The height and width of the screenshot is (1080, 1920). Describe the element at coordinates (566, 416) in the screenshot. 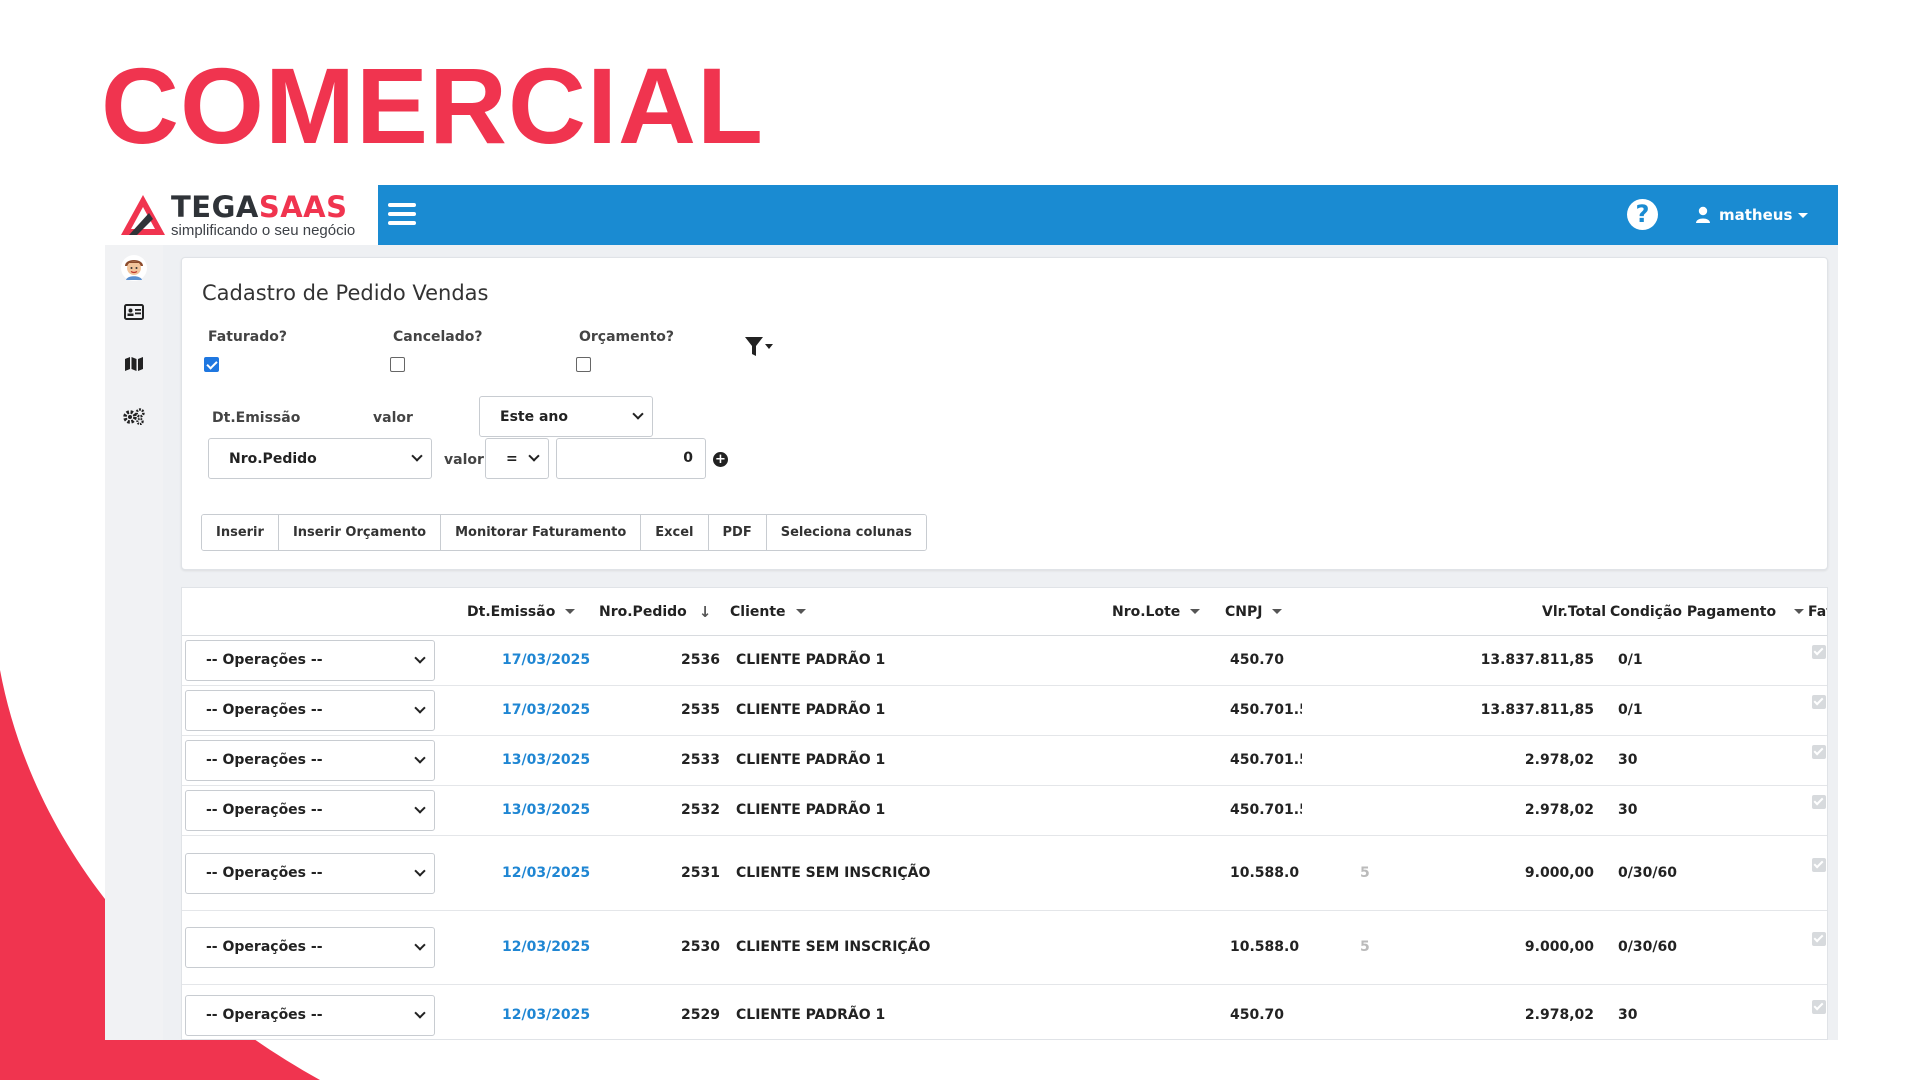

I see `period-select: Este ano` at that location.